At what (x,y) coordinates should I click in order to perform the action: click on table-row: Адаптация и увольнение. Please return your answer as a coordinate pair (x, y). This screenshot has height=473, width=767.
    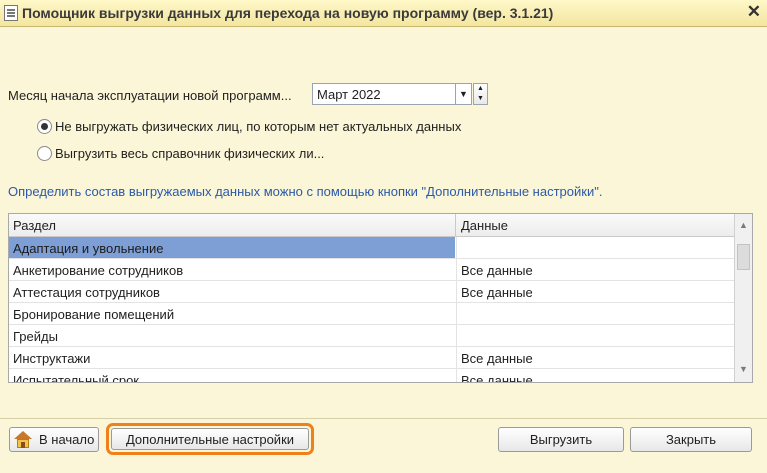
    Looking at the image, I should click on (372, 248).